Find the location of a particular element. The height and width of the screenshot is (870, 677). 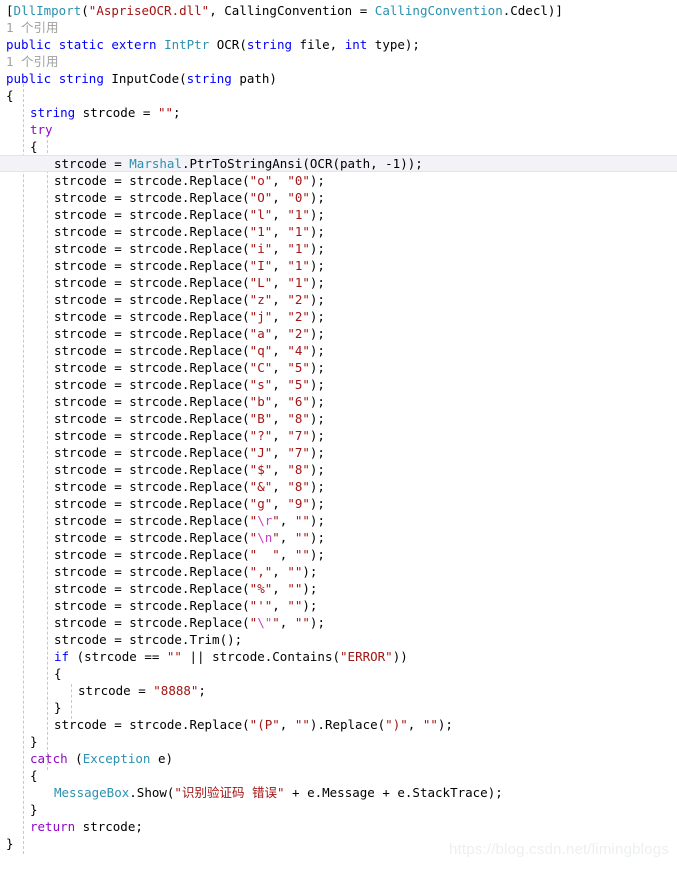

replace-search-literal: "$" is located at coordinates (261, 469).